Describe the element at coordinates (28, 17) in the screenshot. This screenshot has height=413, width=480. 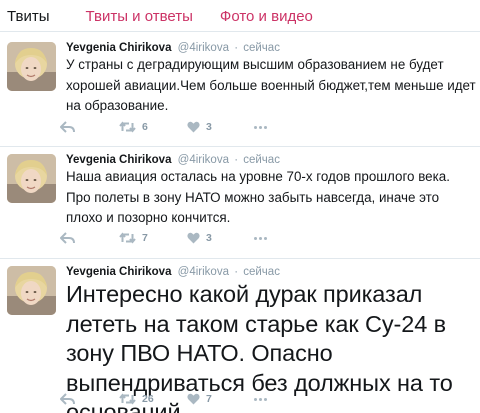
I see `tab-tweets: Твиты` at that location.